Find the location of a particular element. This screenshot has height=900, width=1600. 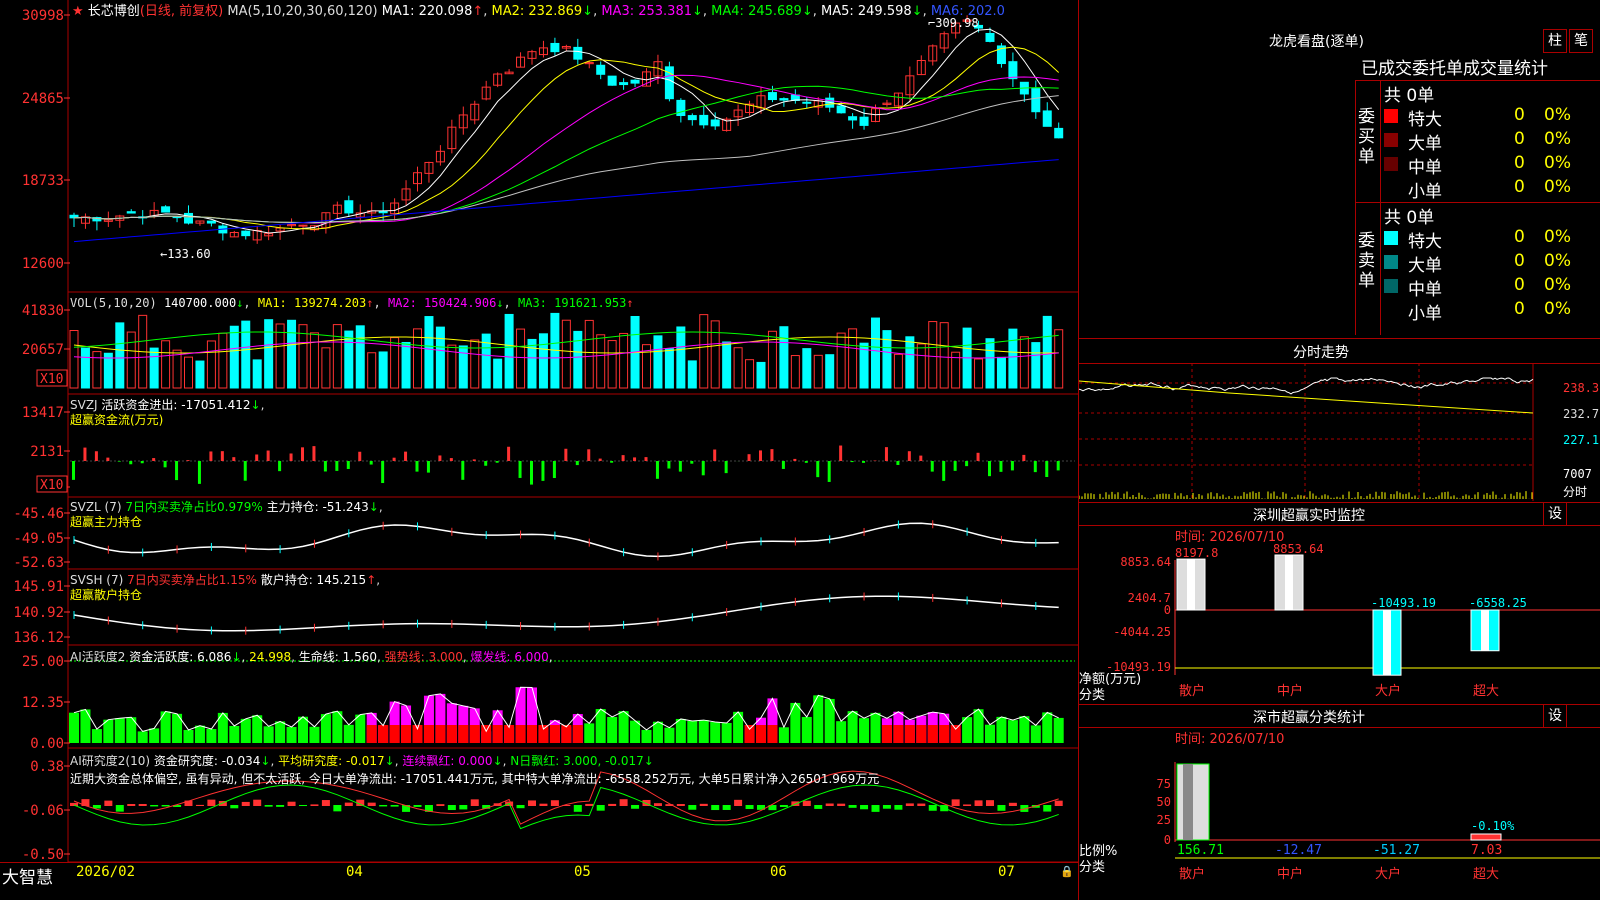

vol-y-label: 20657 is located at coordinates (43, 350).